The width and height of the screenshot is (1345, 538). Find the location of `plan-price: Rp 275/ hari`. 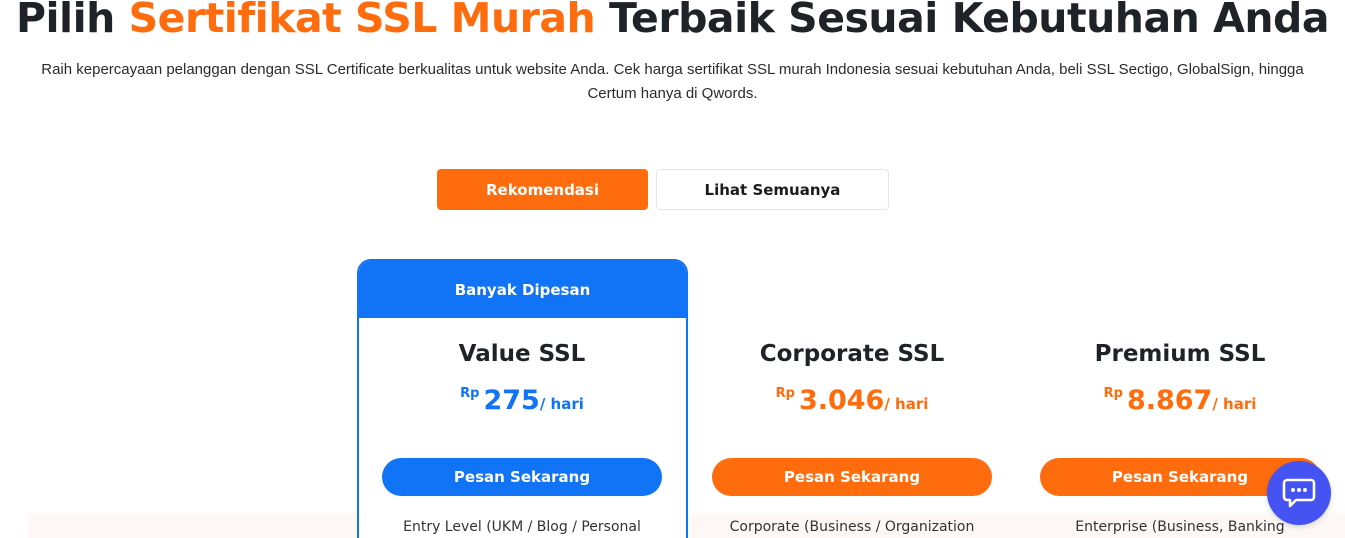

plan-price: Rp 275/ hari is located at coordinates (522, 400).